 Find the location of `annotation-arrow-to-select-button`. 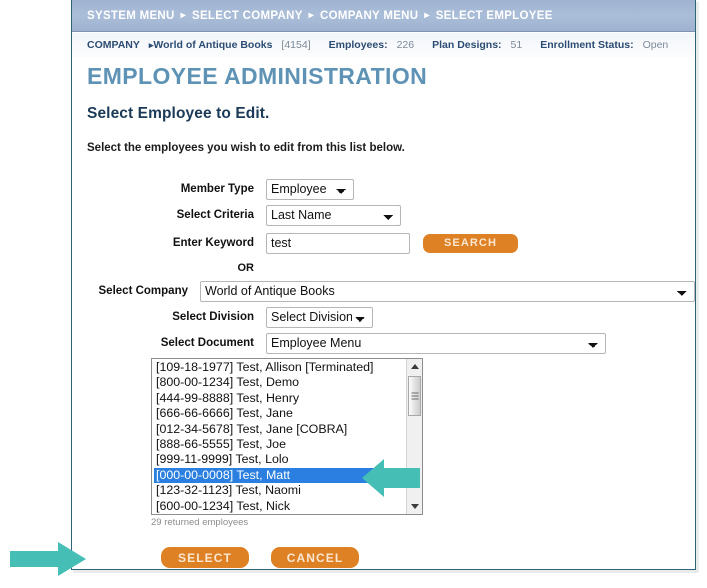

annotation-arrow-to-select-button is located at coordinates (48, 559).